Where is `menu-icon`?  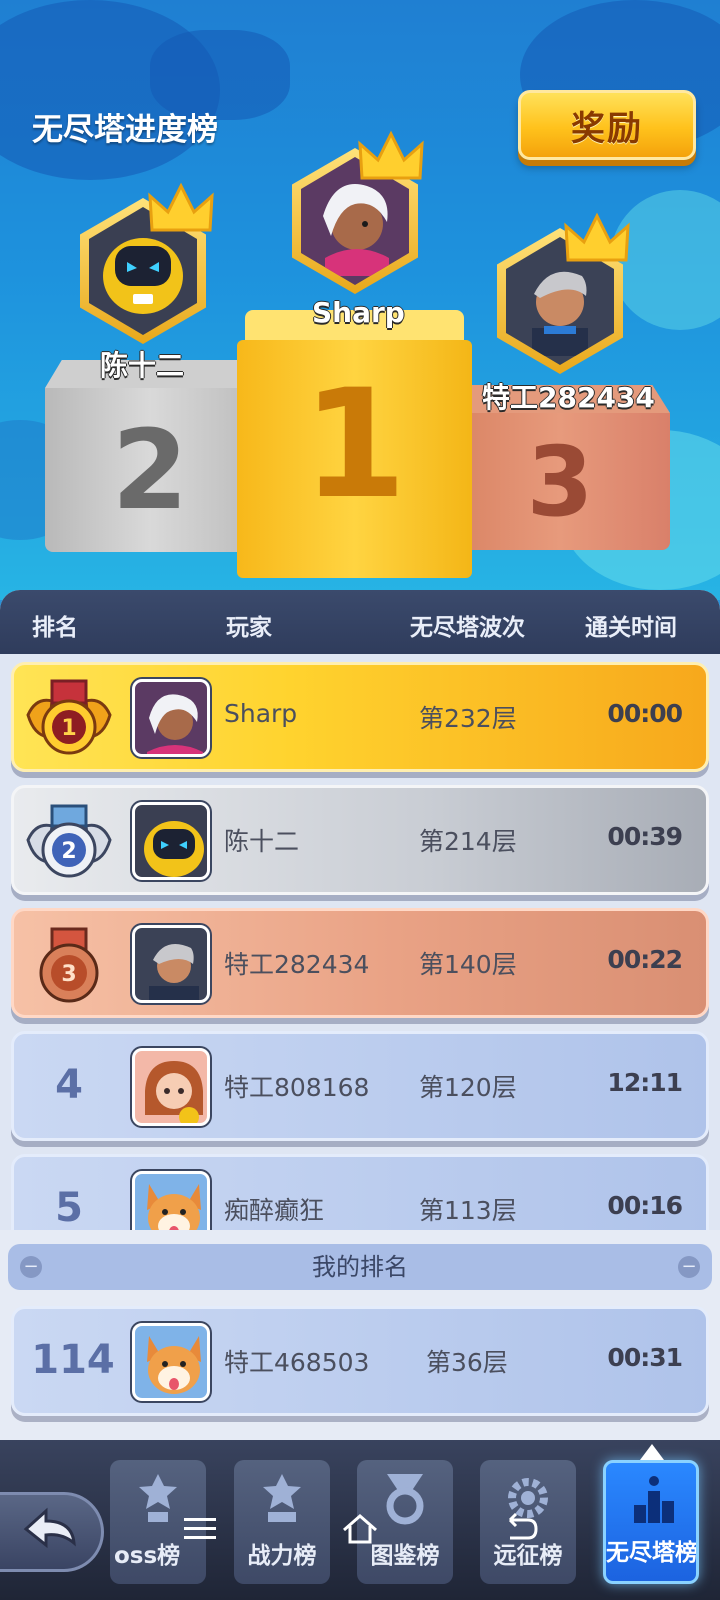 menu-icon is located at coordinates (200, 1528).